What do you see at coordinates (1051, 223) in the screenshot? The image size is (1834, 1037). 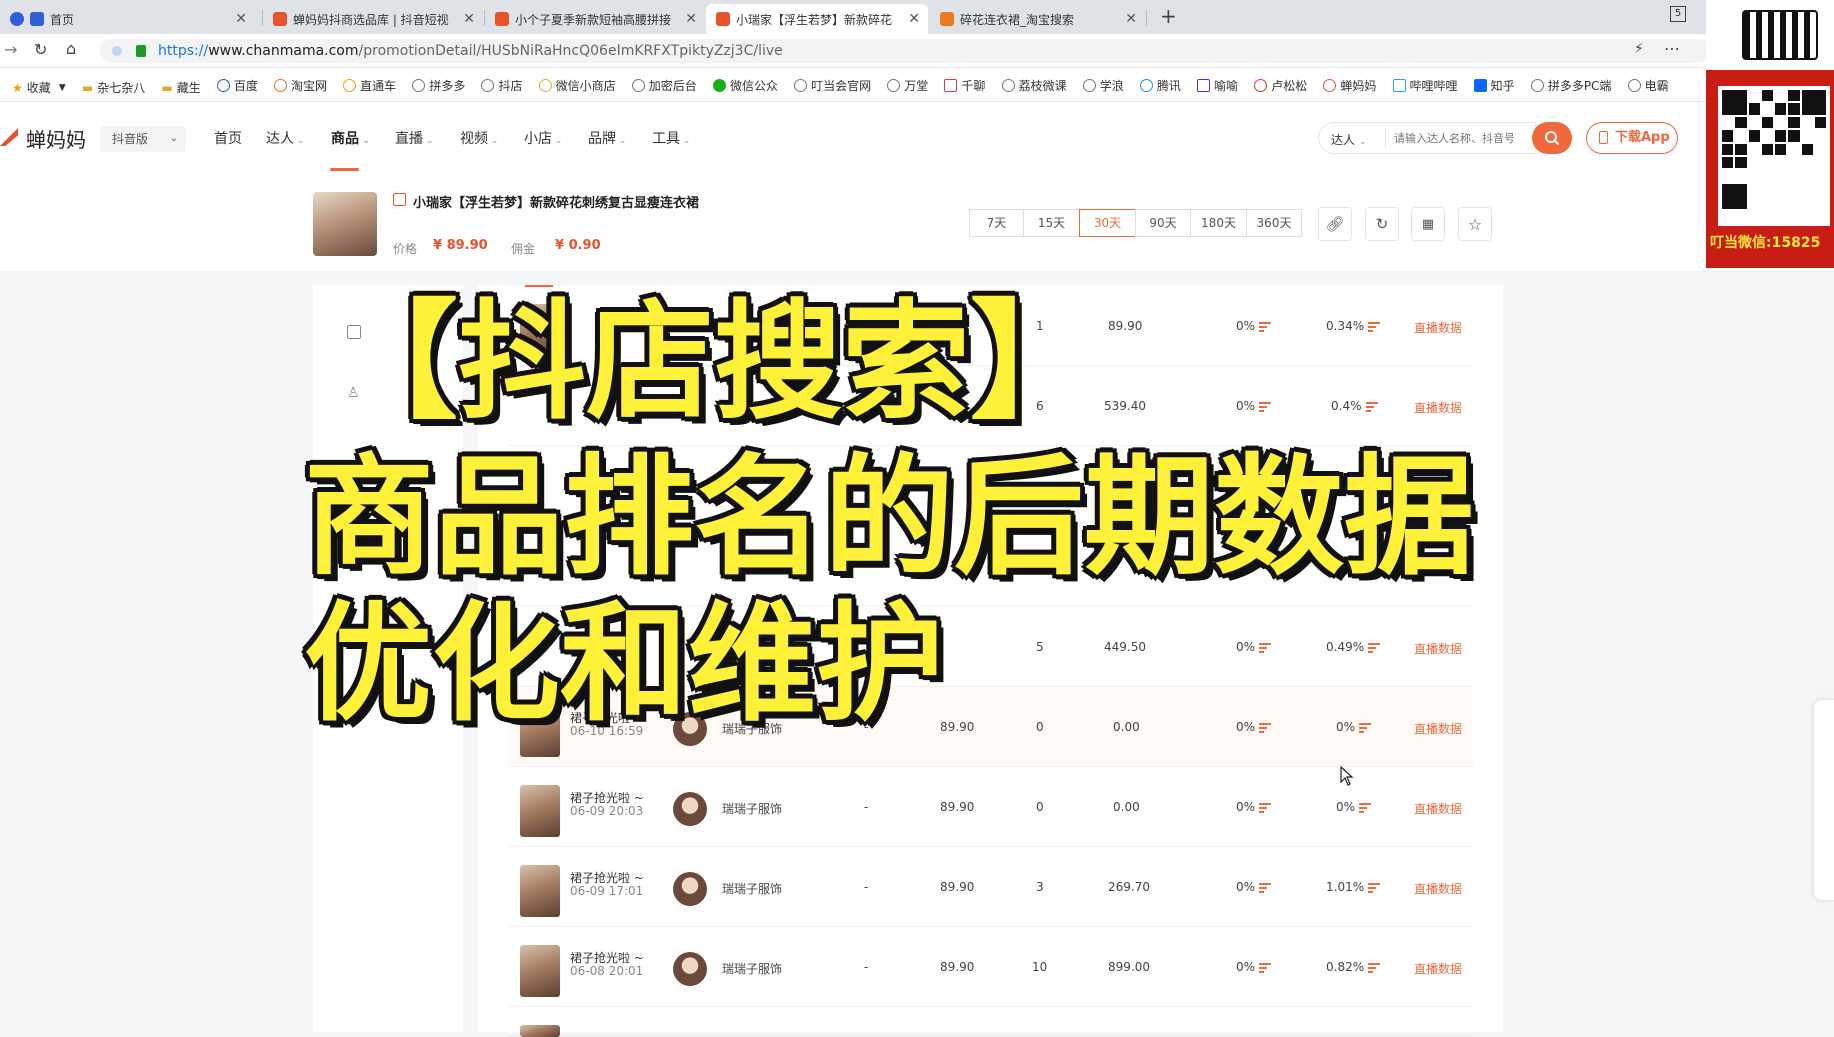 I see `period-15d: 15天` at bounding box center [1051, 223].